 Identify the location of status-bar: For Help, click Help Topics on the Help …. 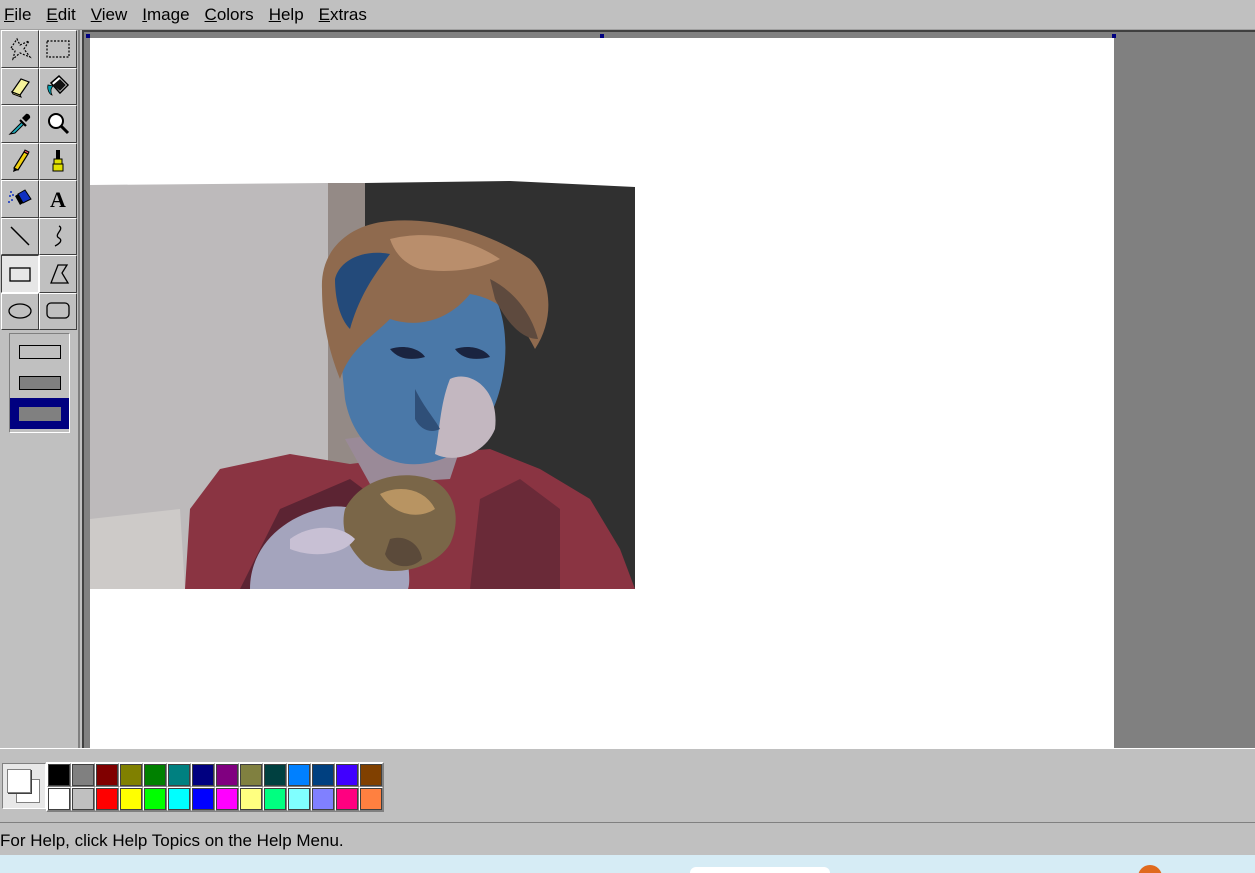
(627, 838).